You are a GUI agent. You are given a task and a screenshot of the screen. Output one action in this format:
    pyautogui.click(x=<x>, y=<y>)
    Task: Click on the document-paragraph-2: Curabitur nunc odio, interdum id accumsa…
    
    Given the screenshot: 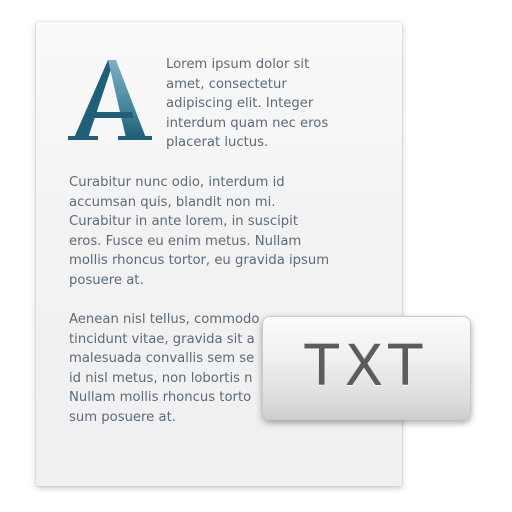 What is the action you would take?
    pyautogui.click(x=199, y=231)
    